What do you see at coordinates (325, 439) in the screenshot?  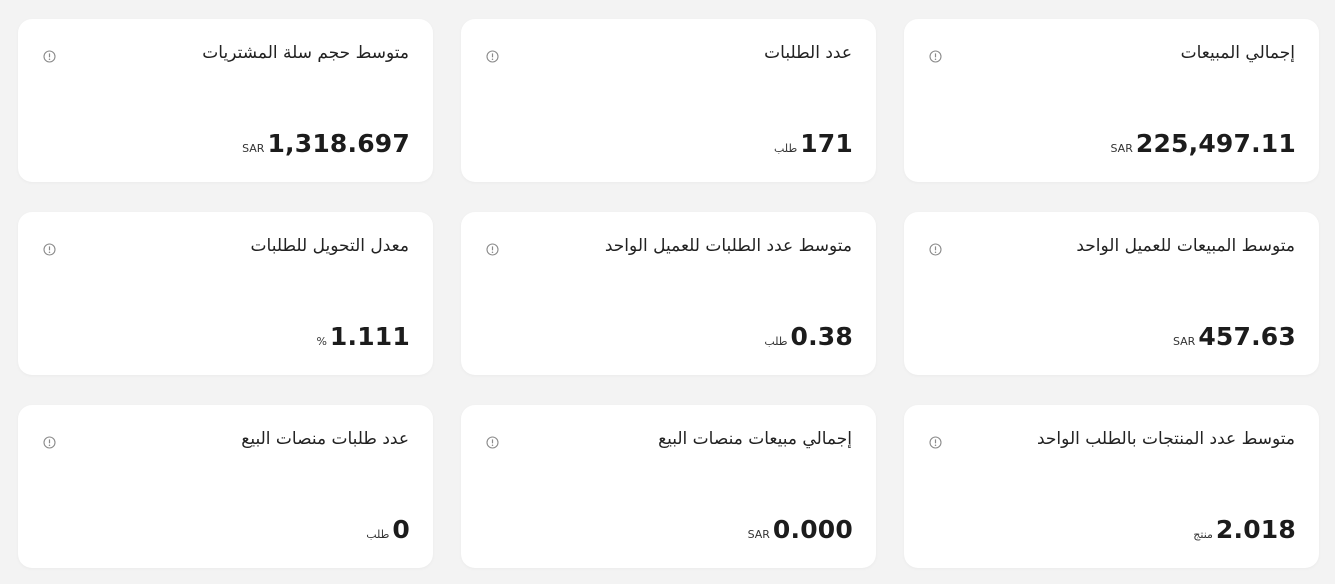 I see `card-title: عدد طلبات منصات البيع` at bounding box center [325, 439].